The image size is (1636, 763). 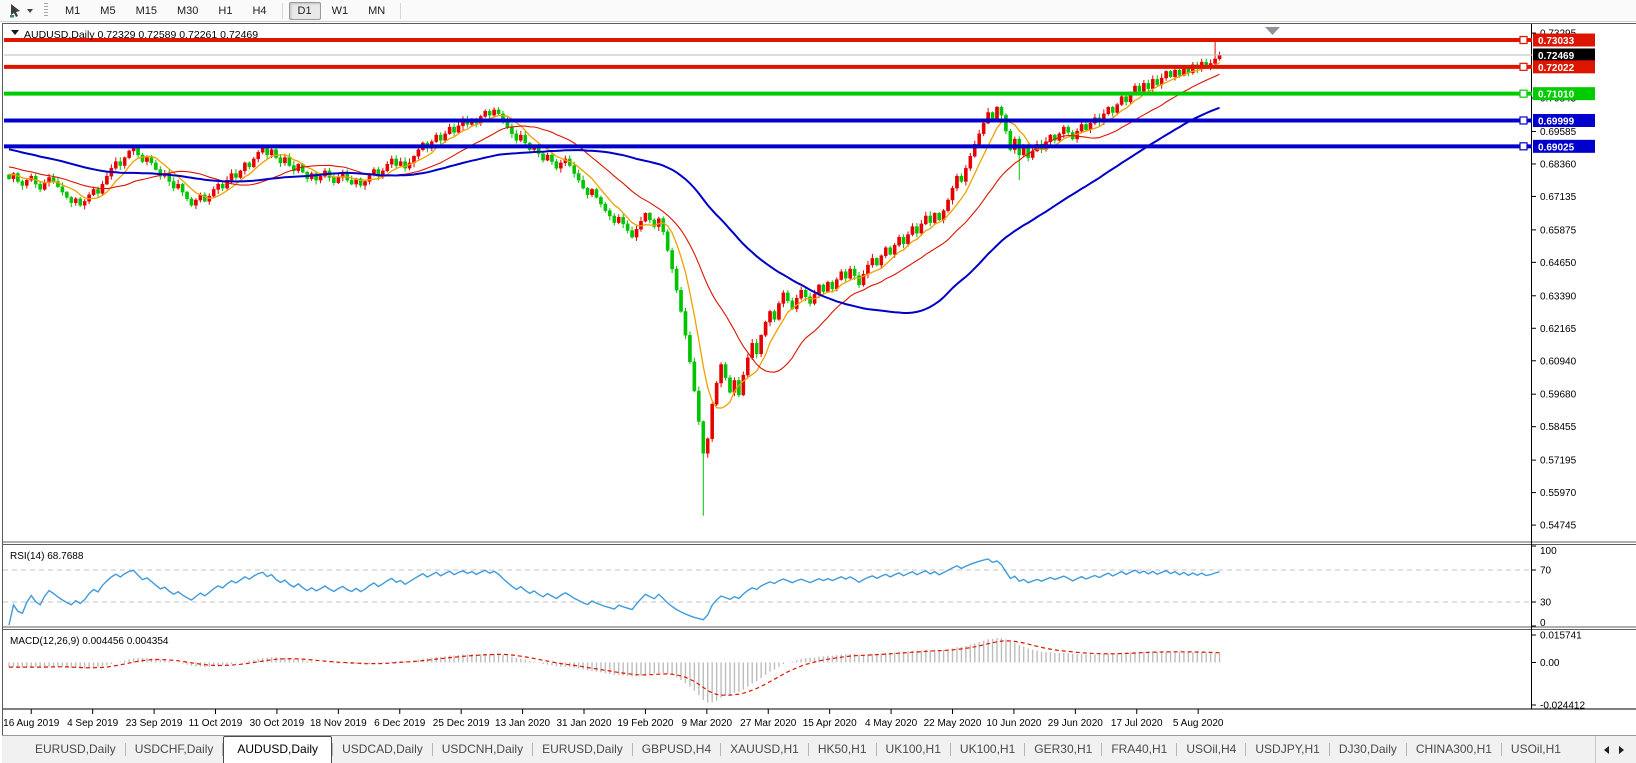 I want to click on price-tick: 0.65875, so click(x=1558, y=230).